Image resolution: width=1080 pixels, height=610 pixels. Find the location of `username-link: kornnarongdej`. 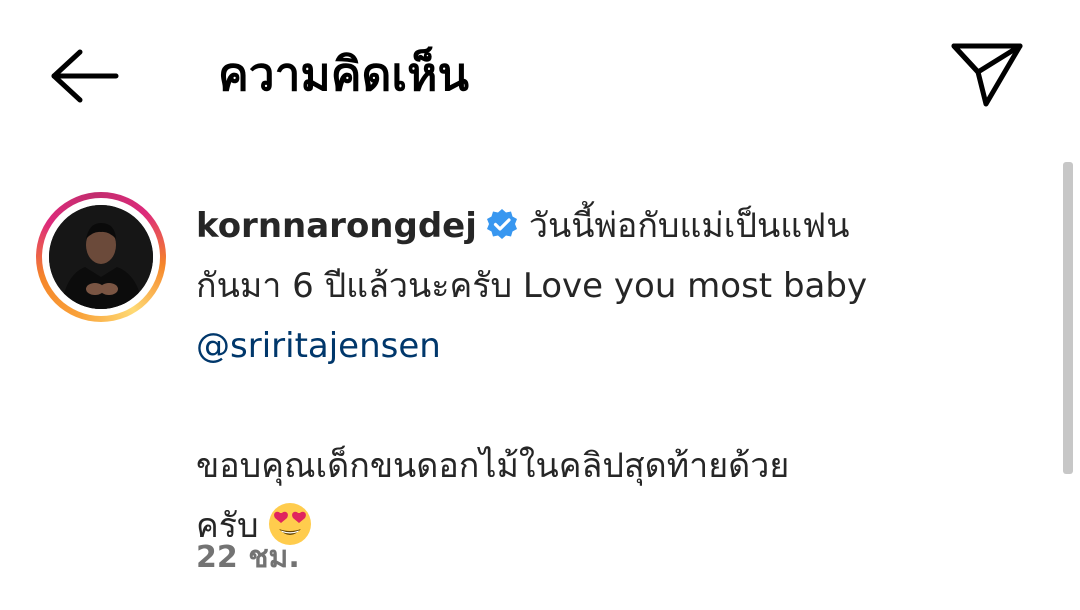

username-link: kornnarongdej is located at coordinates (336, 226).